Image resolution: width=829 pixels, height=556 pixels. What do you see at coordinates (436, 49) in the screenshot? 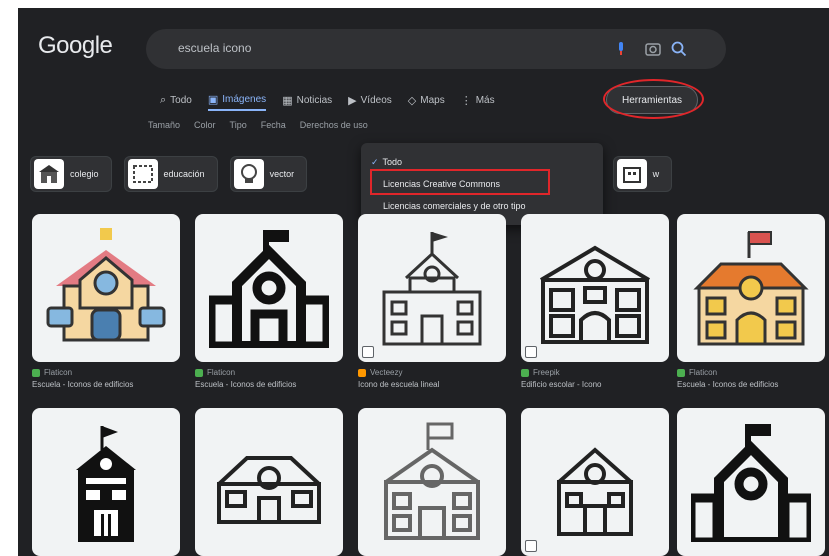
I see `search-bar: escuela icono` at bounding box center [436, 49].